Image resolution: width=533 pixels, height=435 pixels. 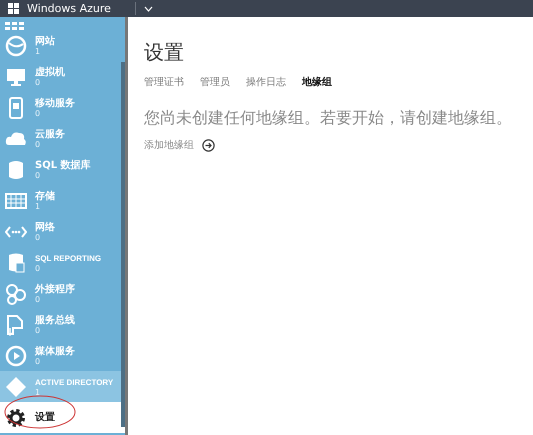 I want to click on sidebar-item: 网络 0, so click(x=62, y=231).